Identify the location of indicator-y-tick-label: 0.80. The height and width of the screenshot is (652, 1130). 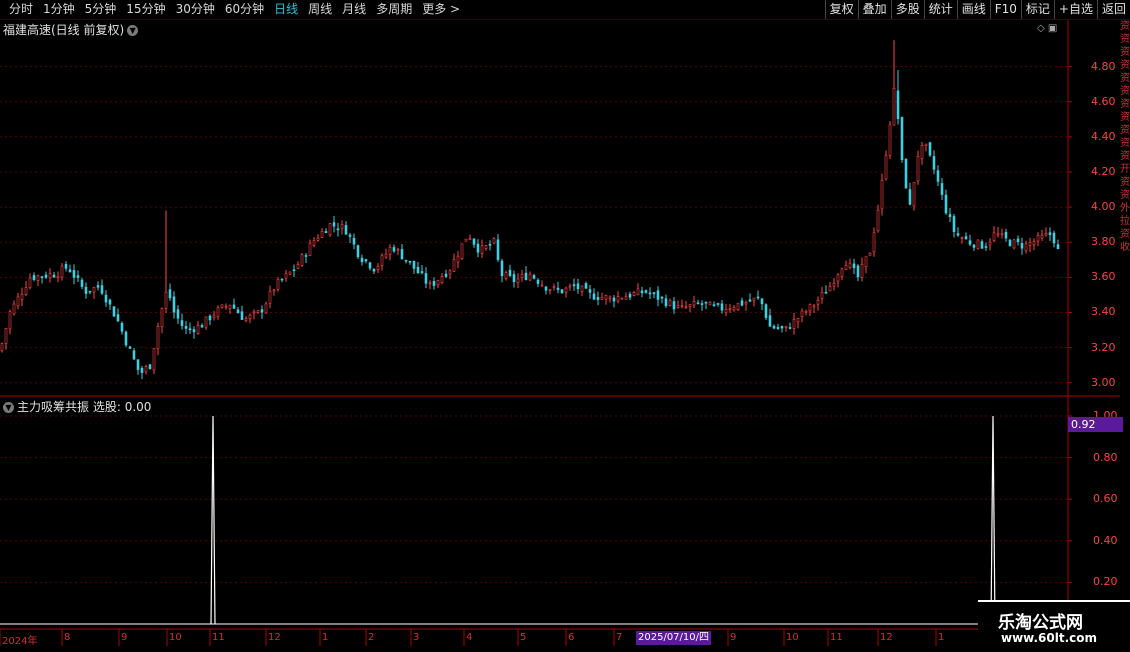
(1105, 457).